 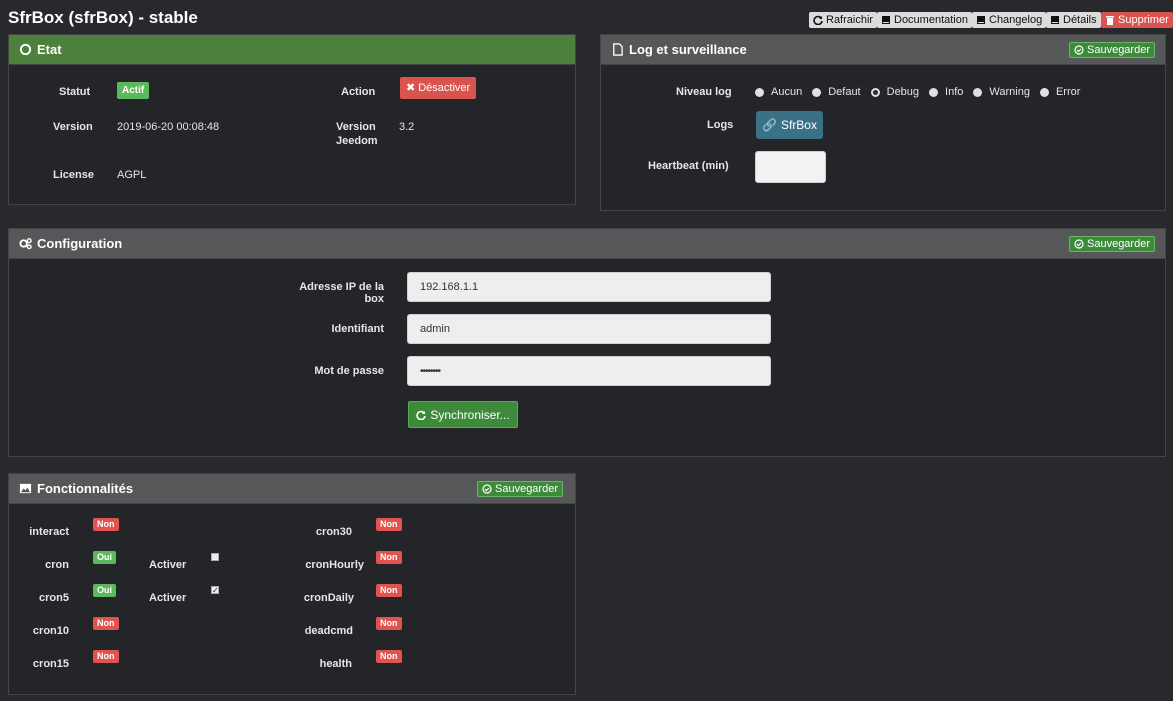 I want to click on documentation-label: Documentation, so click(x=931, y=20).